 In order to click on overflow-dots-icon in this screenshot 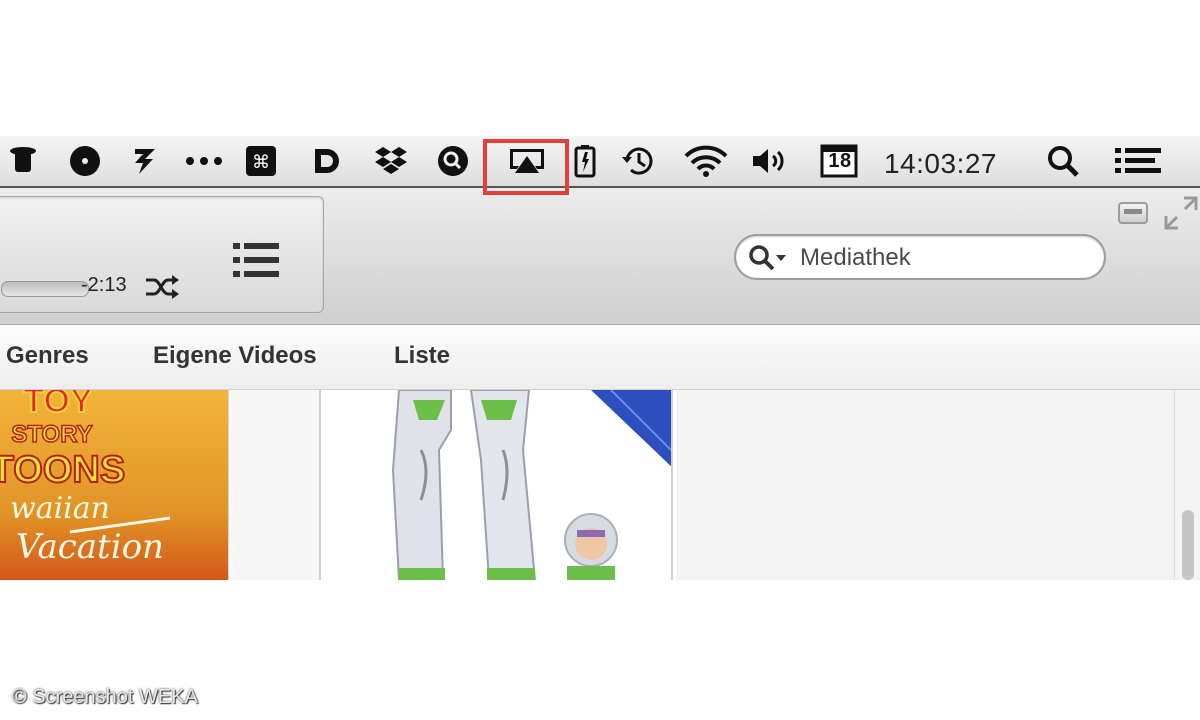, I will do `click(204, 161)`.